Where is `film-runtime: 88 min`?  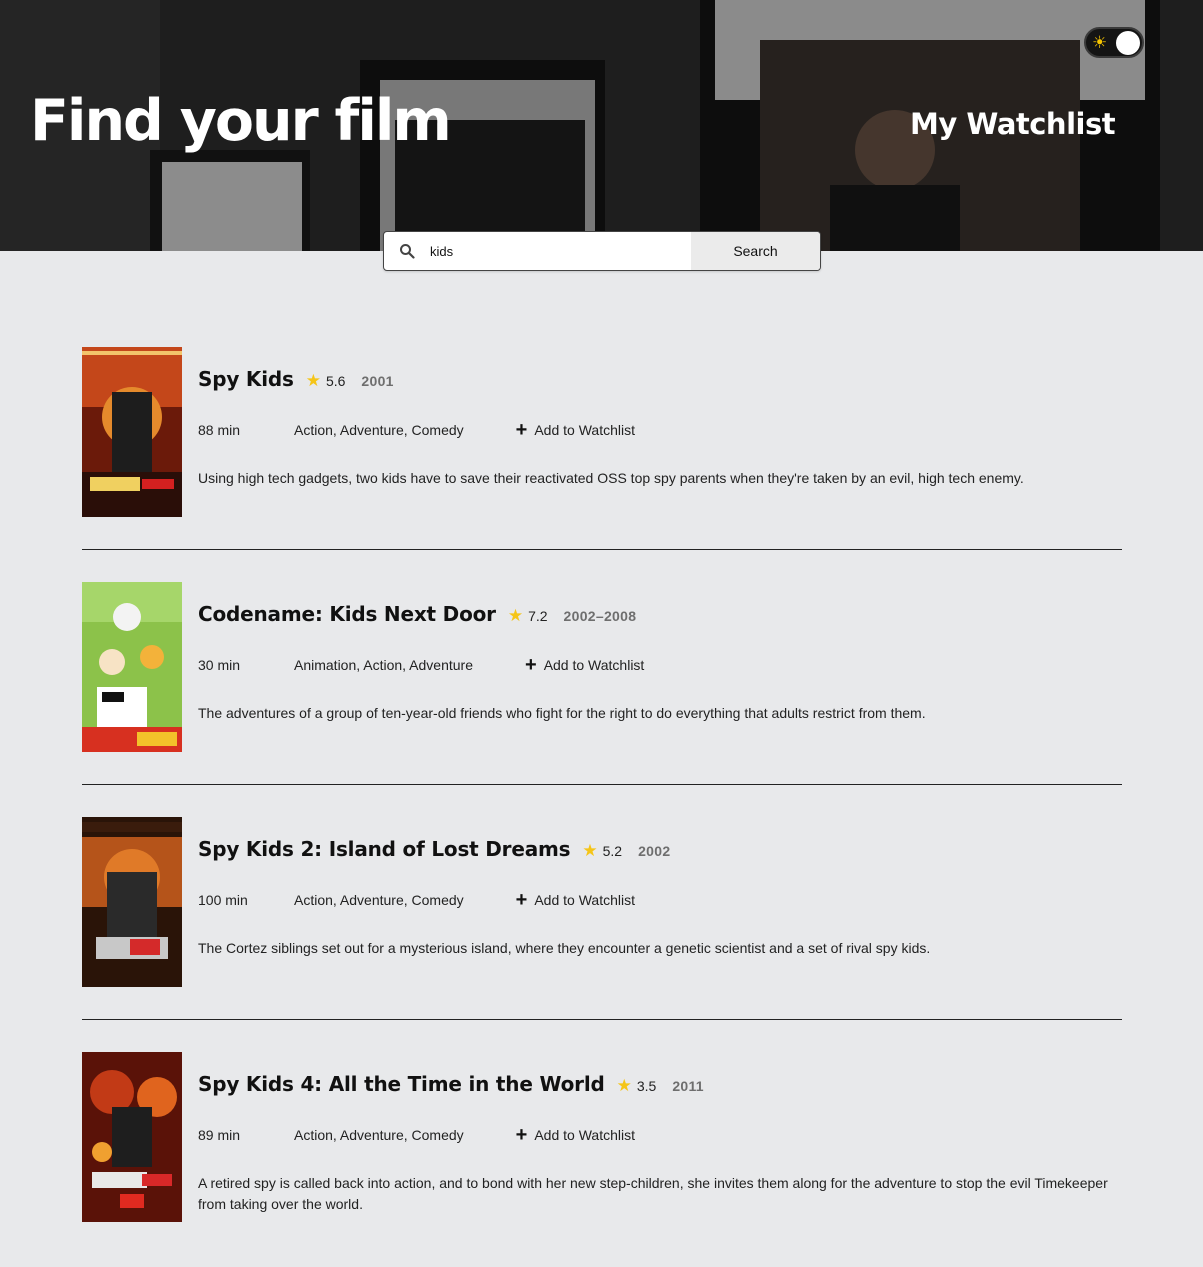
film-runtime: 88 min is located at coordinates (219, 430).